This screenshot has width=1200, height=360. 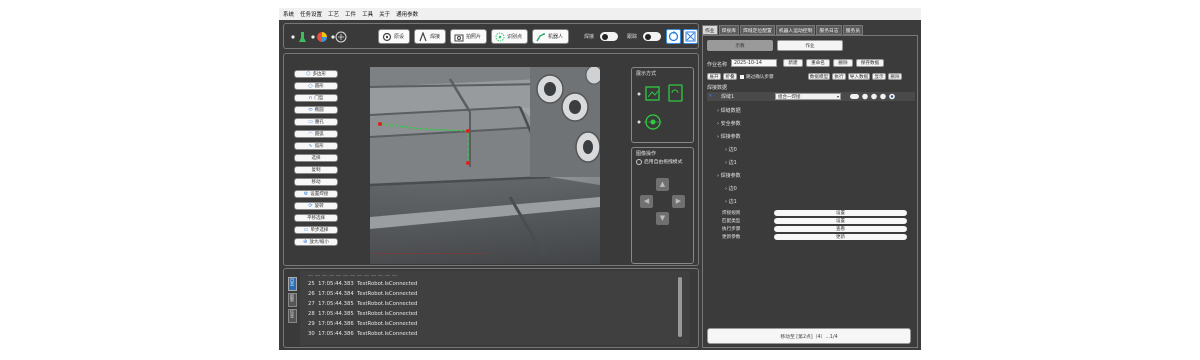 I want to click on log-scrollbar, so click(x=680, y=307).